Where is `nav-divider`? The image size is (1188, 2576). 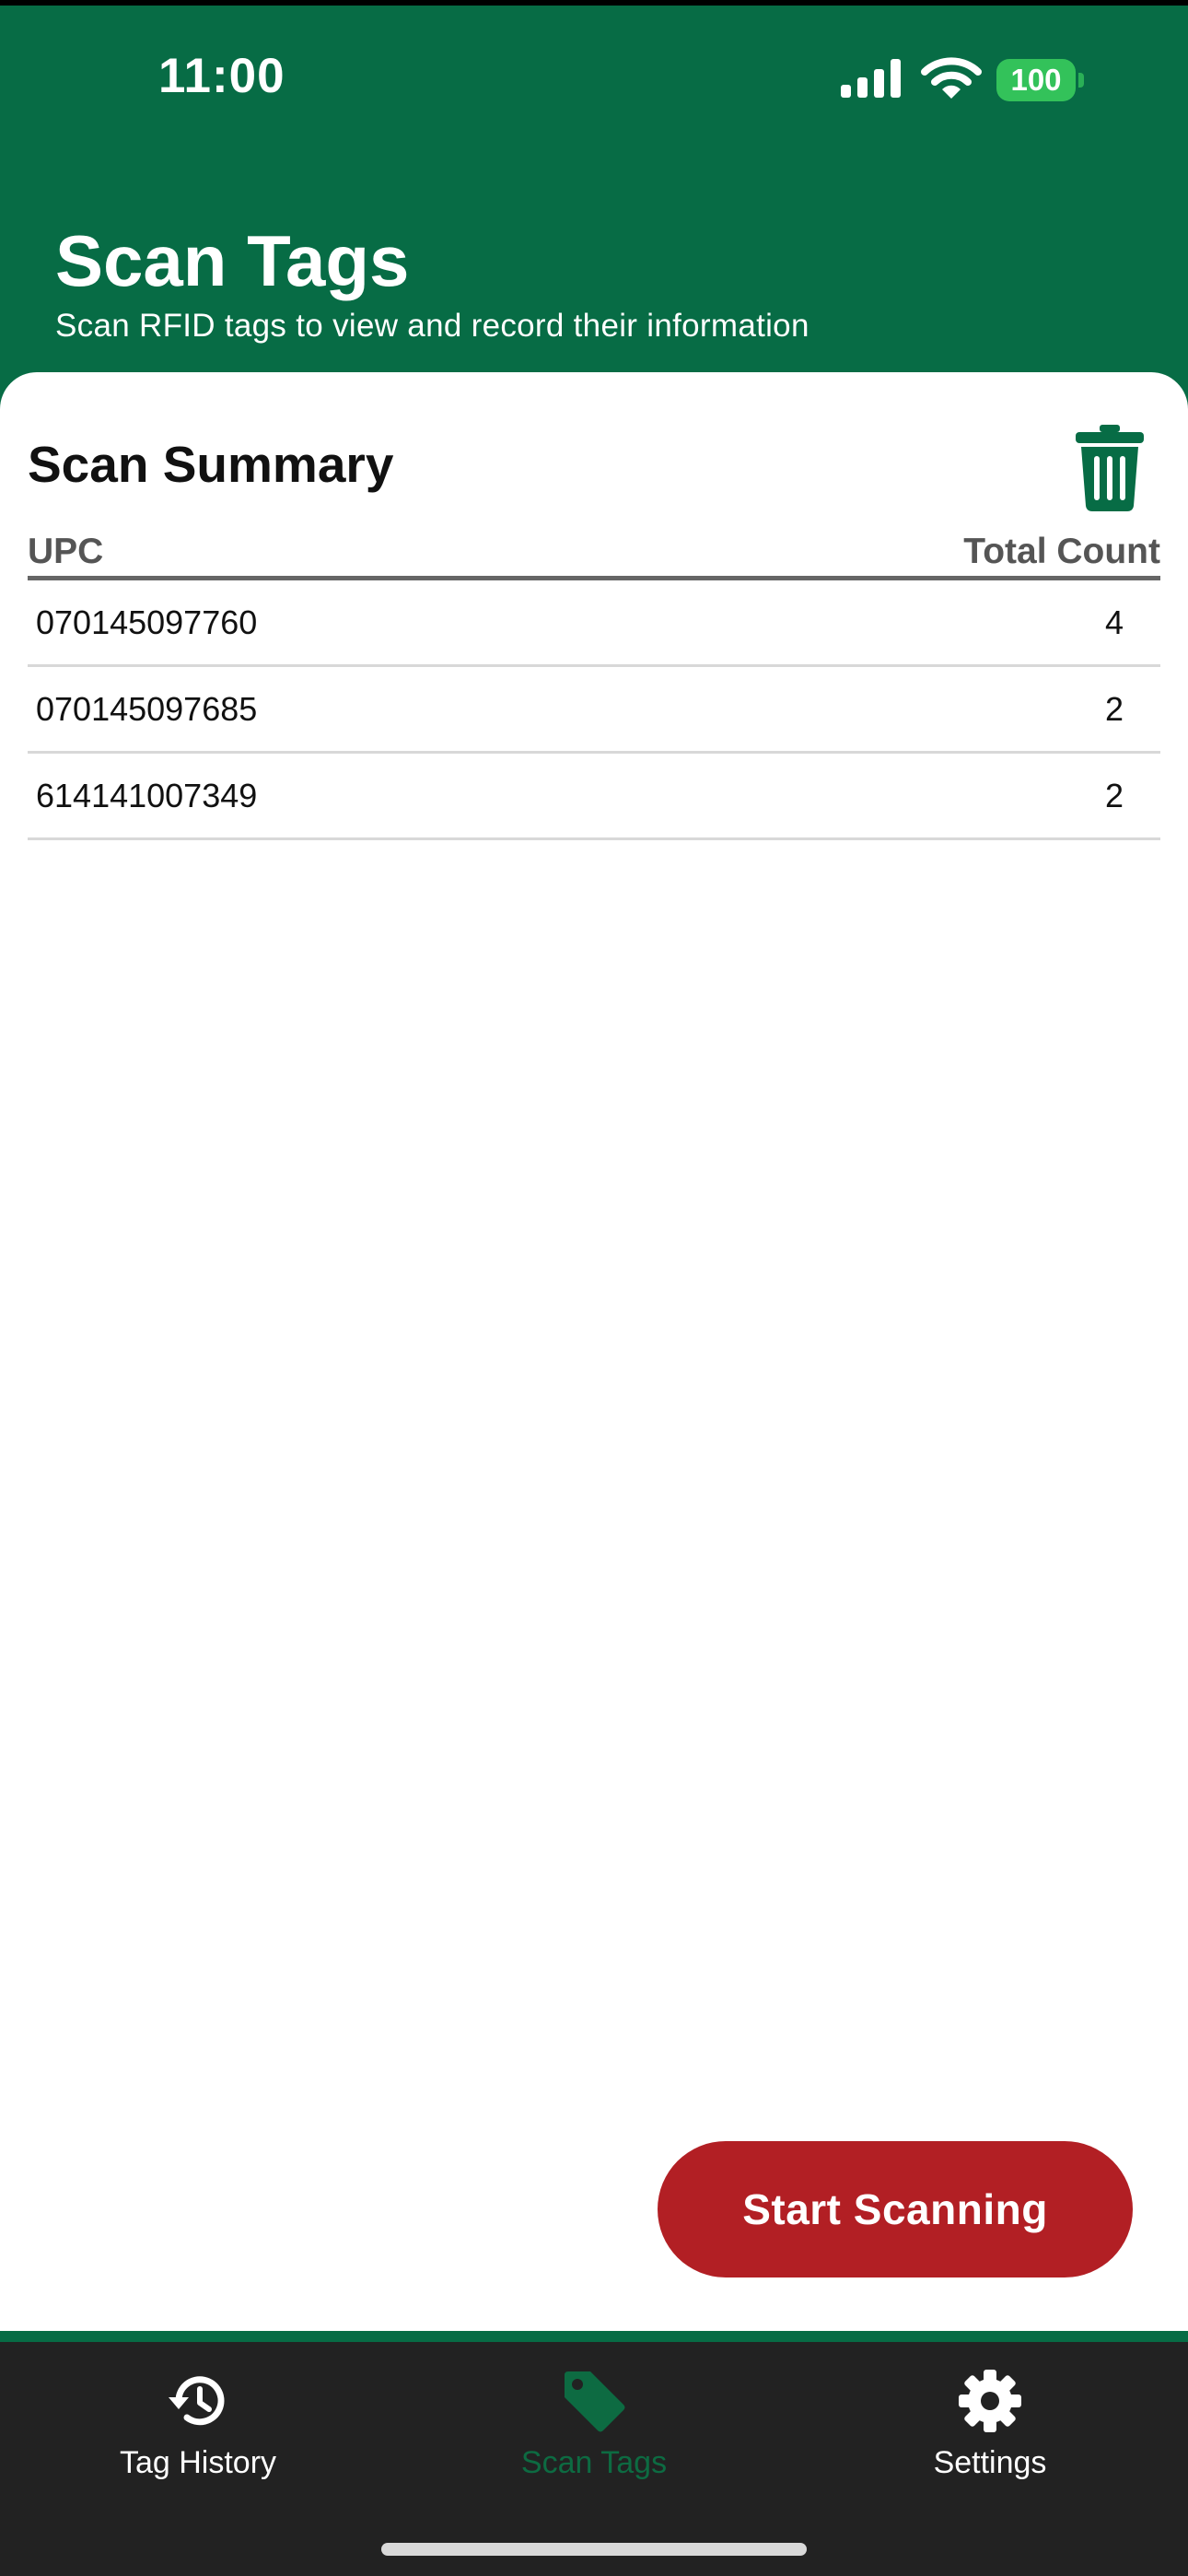 nav-divider is located at coordinates (594, 2336).